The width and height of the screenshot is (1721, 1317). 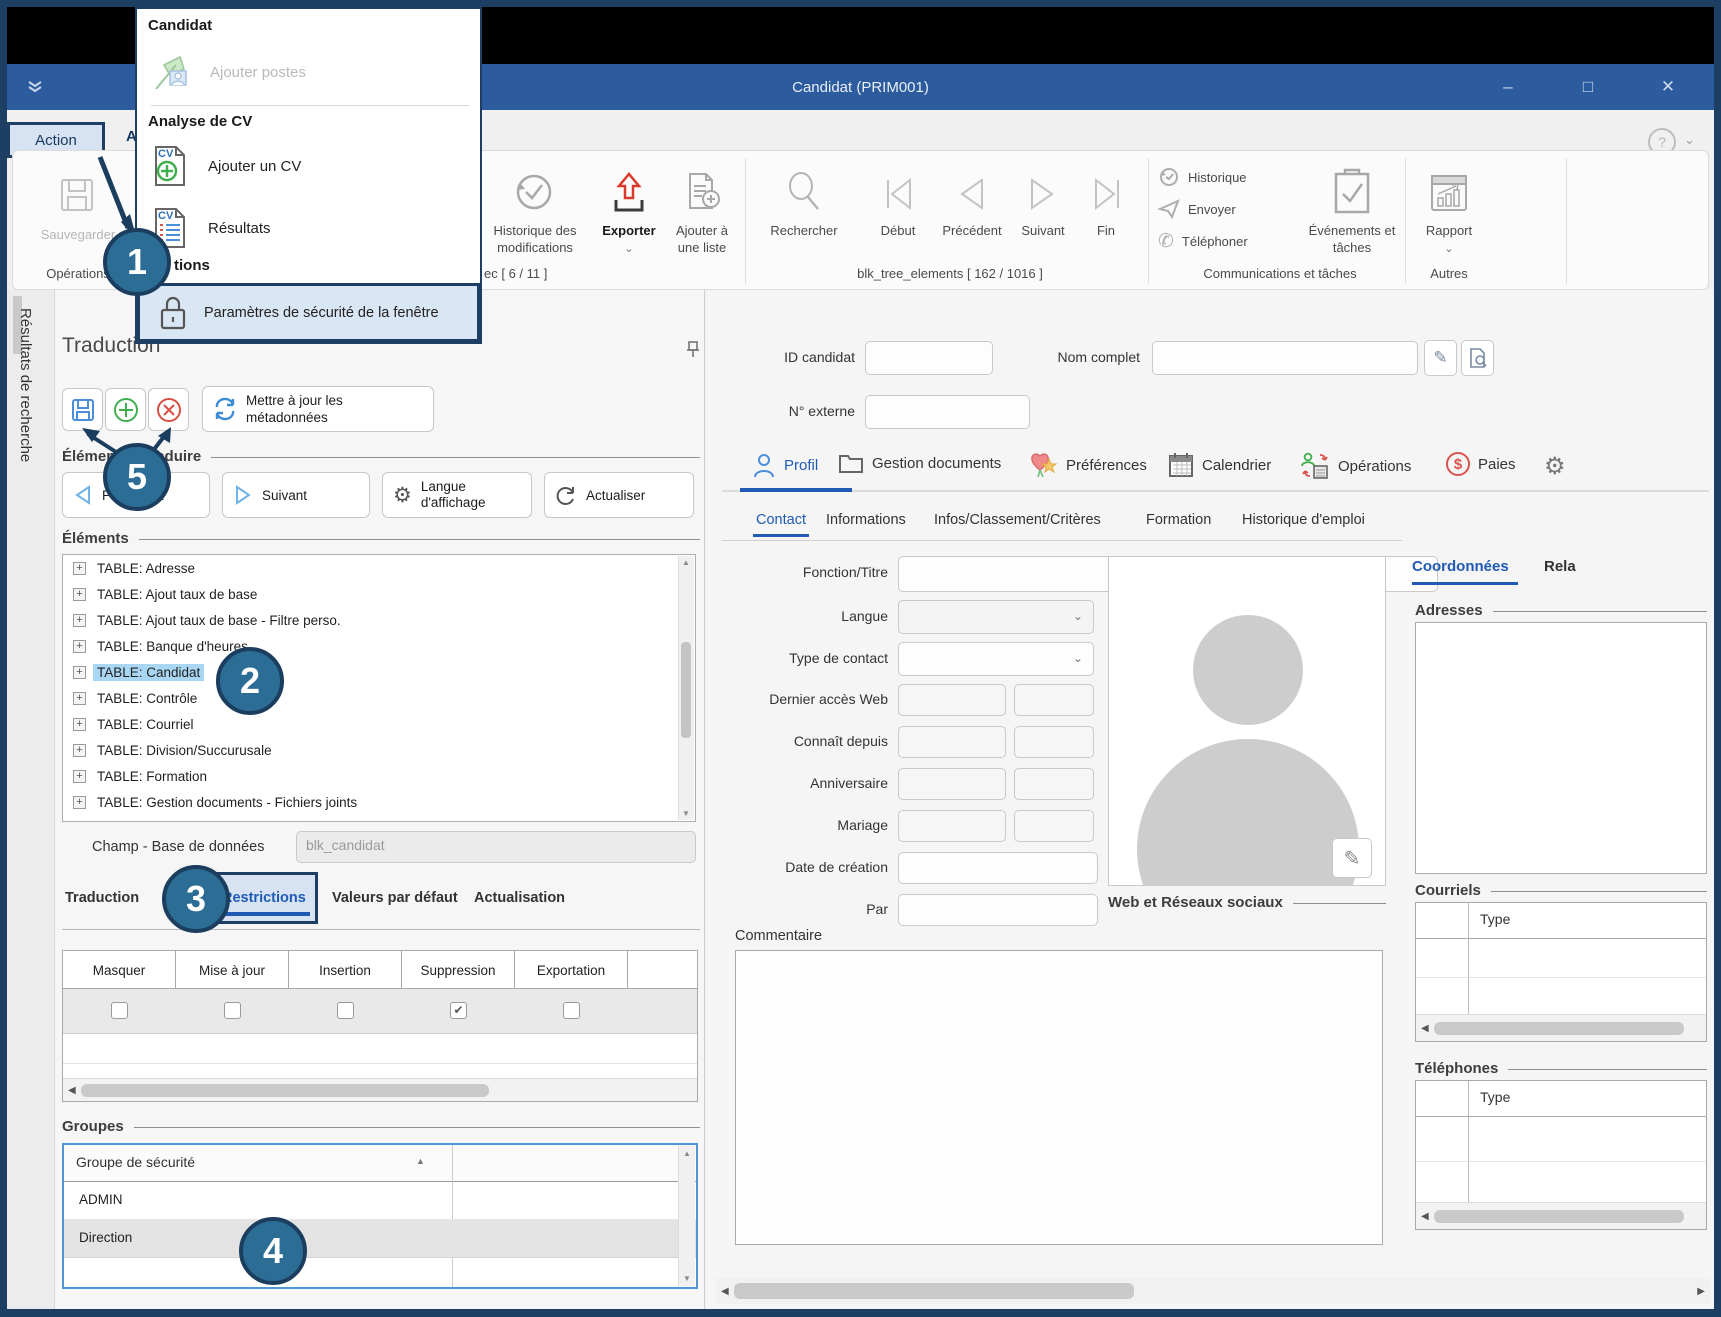 I want to click on grid-header-exportation: Exportation, so click(x=571, y=970).